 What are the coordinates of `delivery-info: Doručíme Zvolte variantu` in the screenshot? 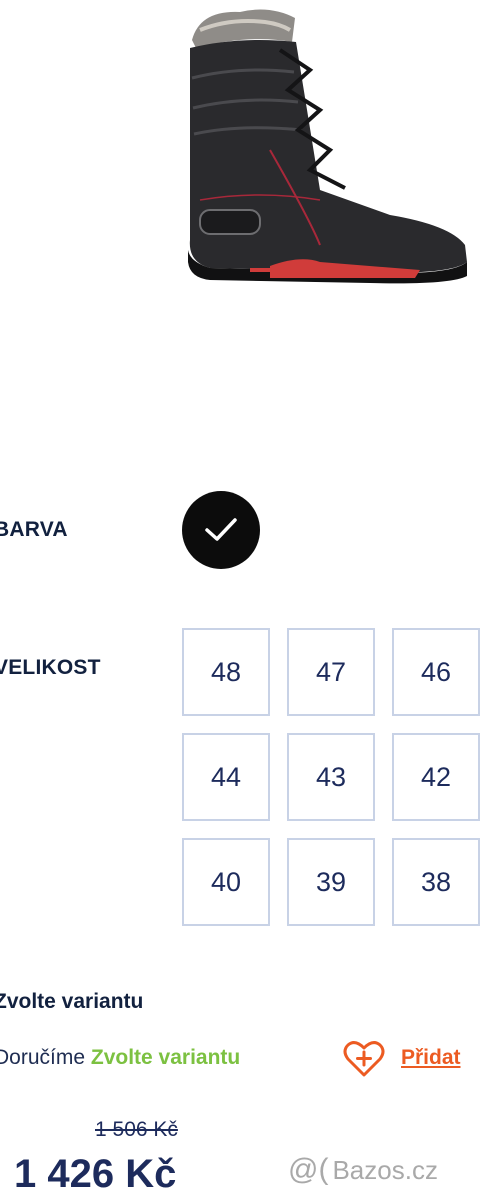 It's located at (120, 1058).